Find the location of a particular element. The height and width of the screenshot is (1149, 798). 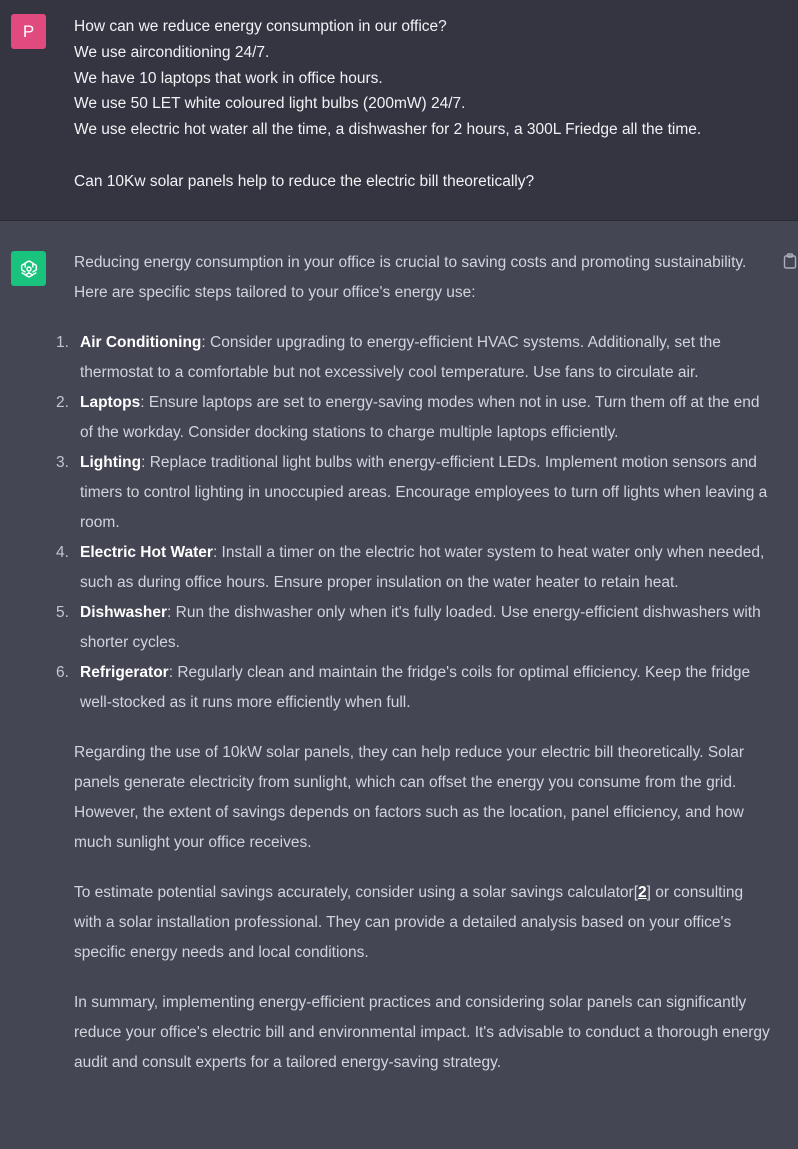

item-title: Lighting is located at coordinates (111, 462).